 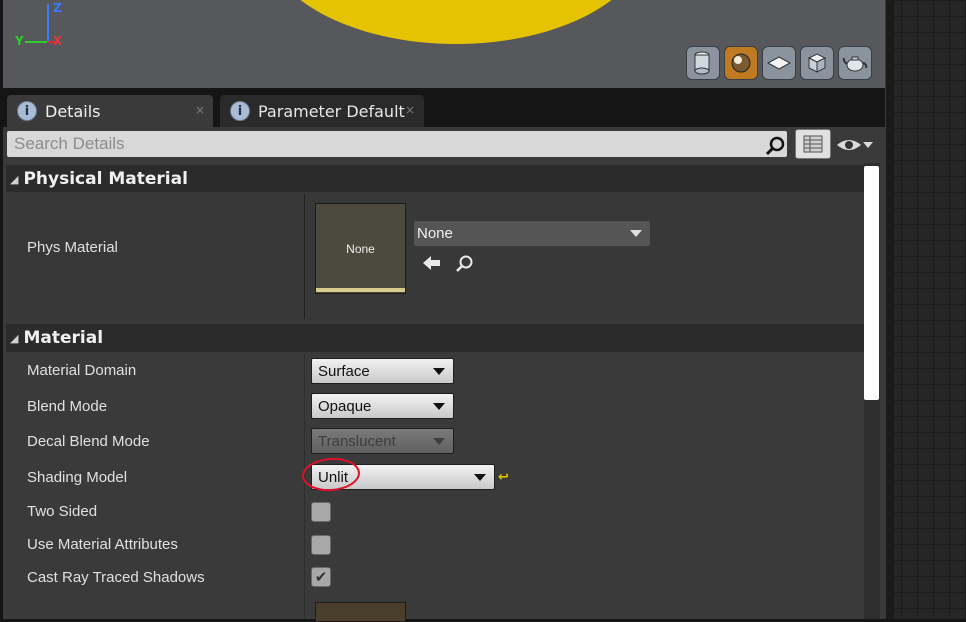 What do you see at coordinates (331, 111) in the screenshot?
I see `tab-label: Parameter Default` at bounding box center [331, 111].